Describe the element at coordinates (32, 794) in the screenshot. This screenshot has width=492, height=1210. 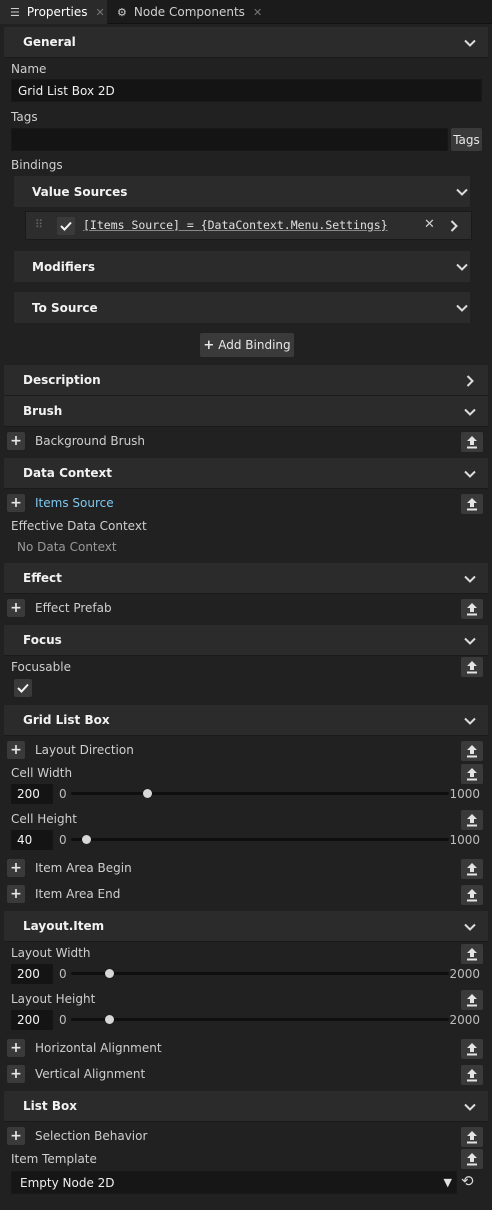
I see `cell-width-input: 200` at that location.